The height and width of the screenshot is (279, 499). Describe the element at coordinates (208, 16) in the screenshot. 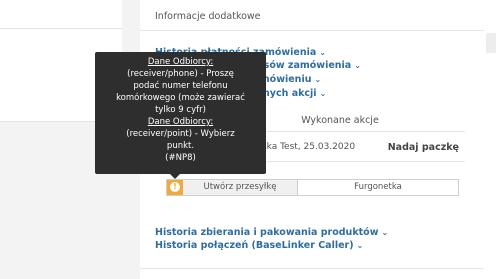

I see `section-title: Informacje dodatkowe` at that location.